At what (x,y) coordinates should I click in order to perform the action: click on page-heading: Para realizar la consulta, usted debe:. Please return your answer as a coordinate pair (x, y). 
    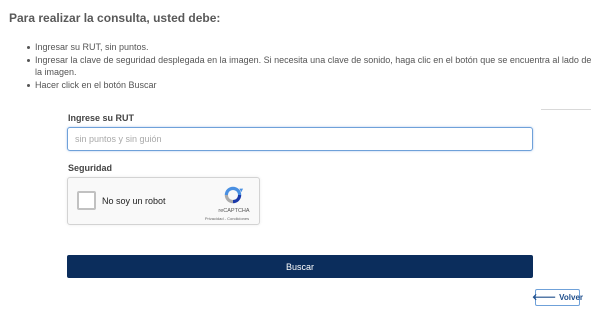
    Looking at the image, I should click on (115, 18).